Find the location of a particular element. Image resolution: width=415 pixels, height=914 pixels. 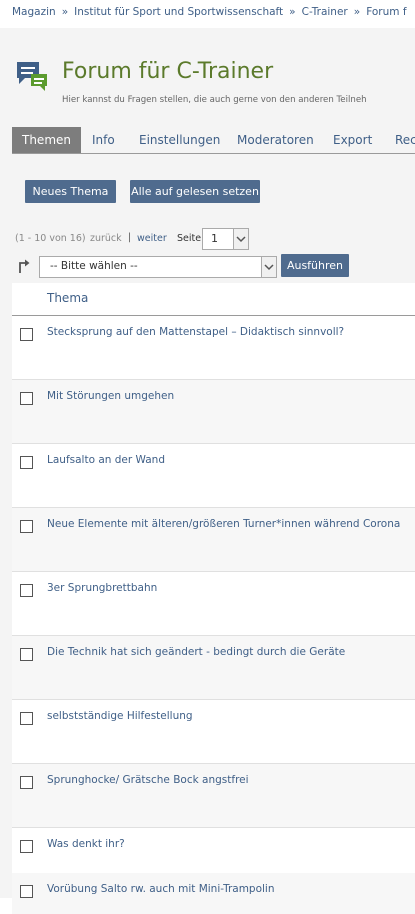

page-select-value: 1 is located at coordinates (214, 238).